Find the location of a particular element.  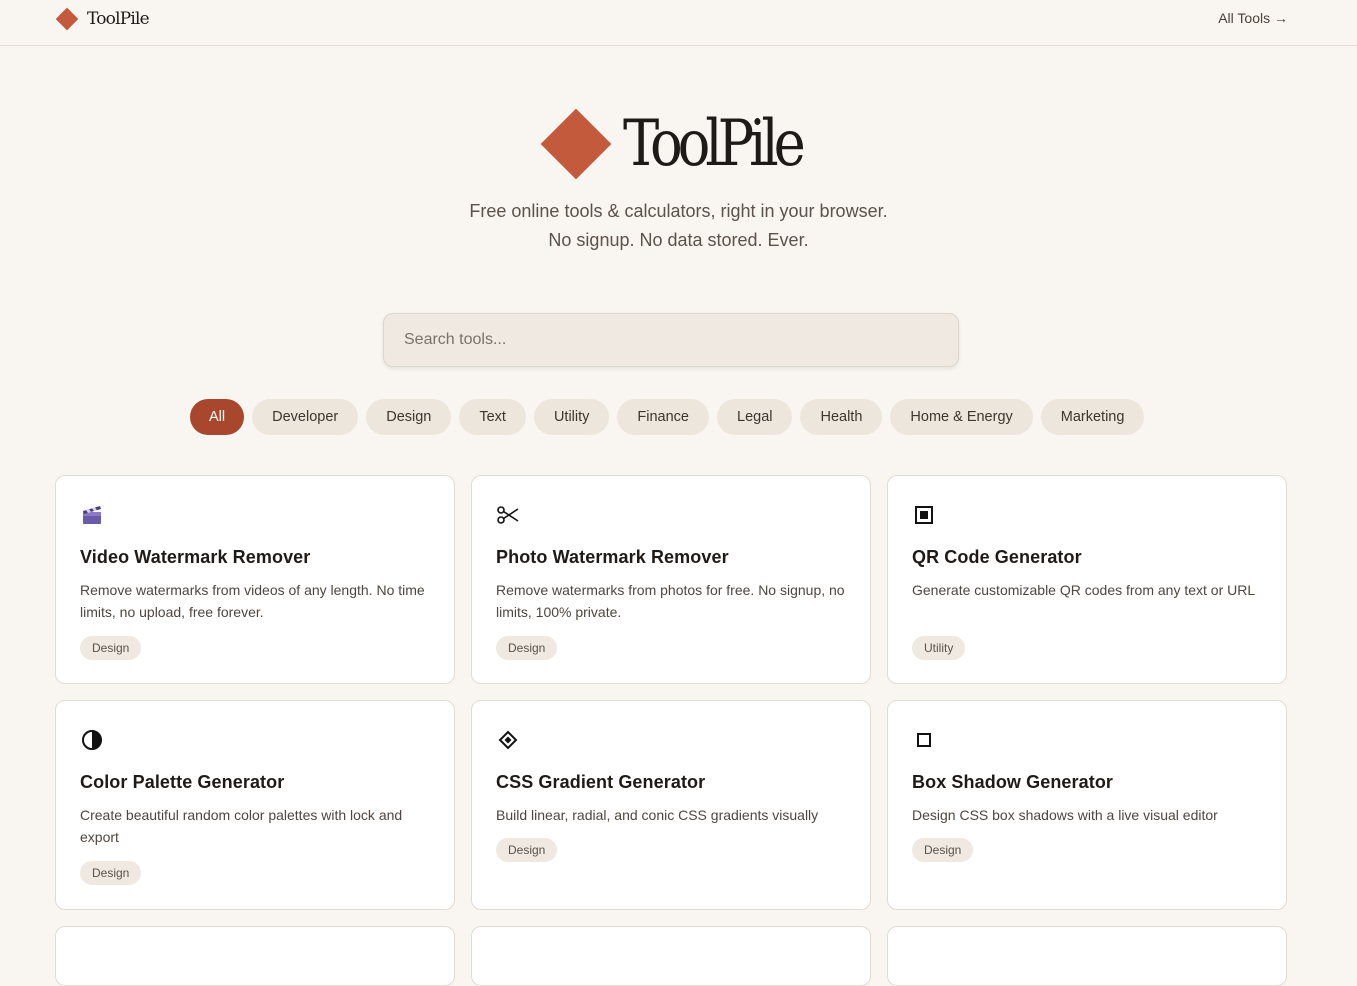

search-input is located at coordinates (671, 340).